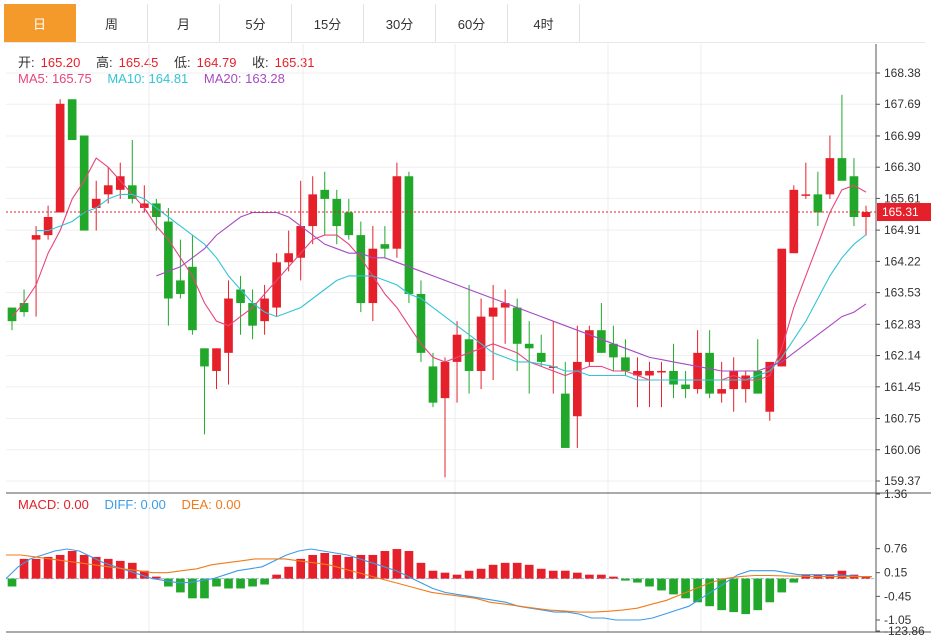 This screenshot has width=931, height=636. I want to click on price-tick-label: 166.99, so click(902, 136).